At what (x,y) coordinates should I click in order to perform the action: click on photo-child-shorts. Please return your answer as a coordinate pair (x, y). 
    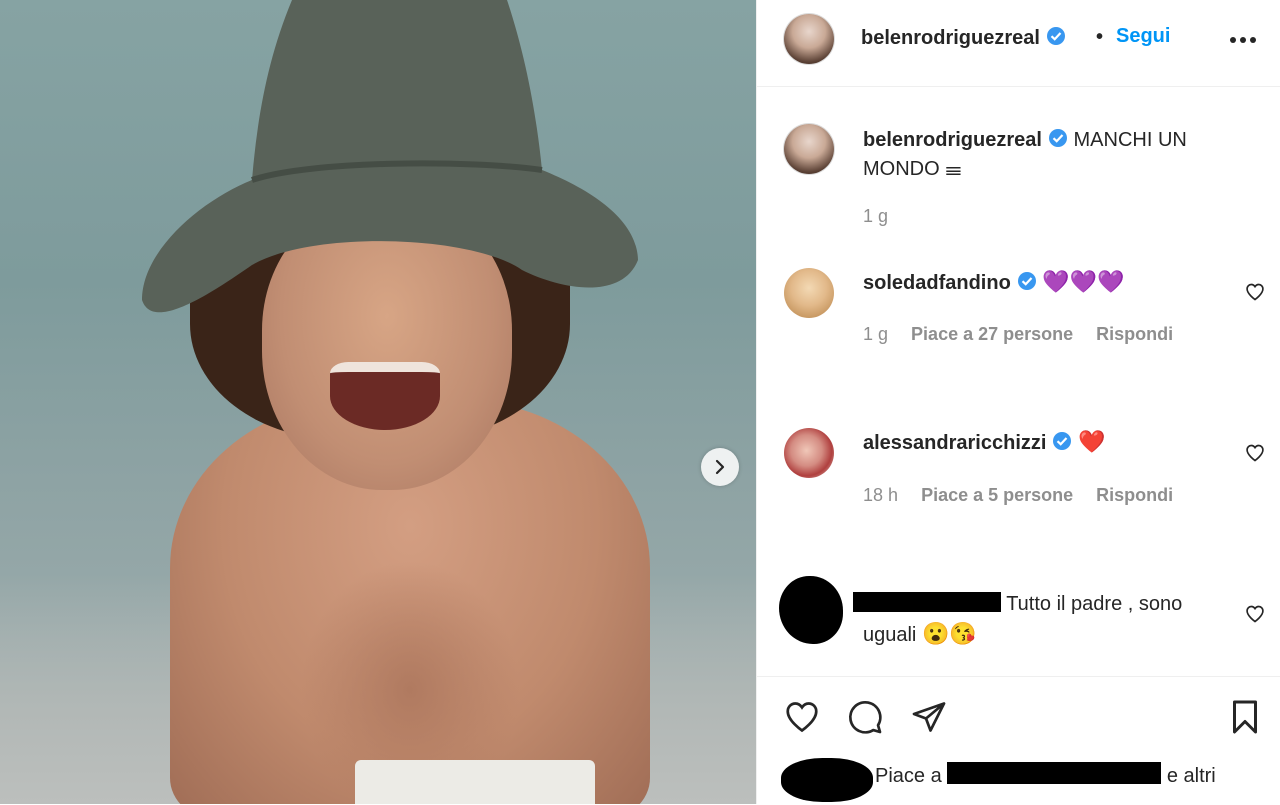
    Looking at the image, I should click on (475, 782).